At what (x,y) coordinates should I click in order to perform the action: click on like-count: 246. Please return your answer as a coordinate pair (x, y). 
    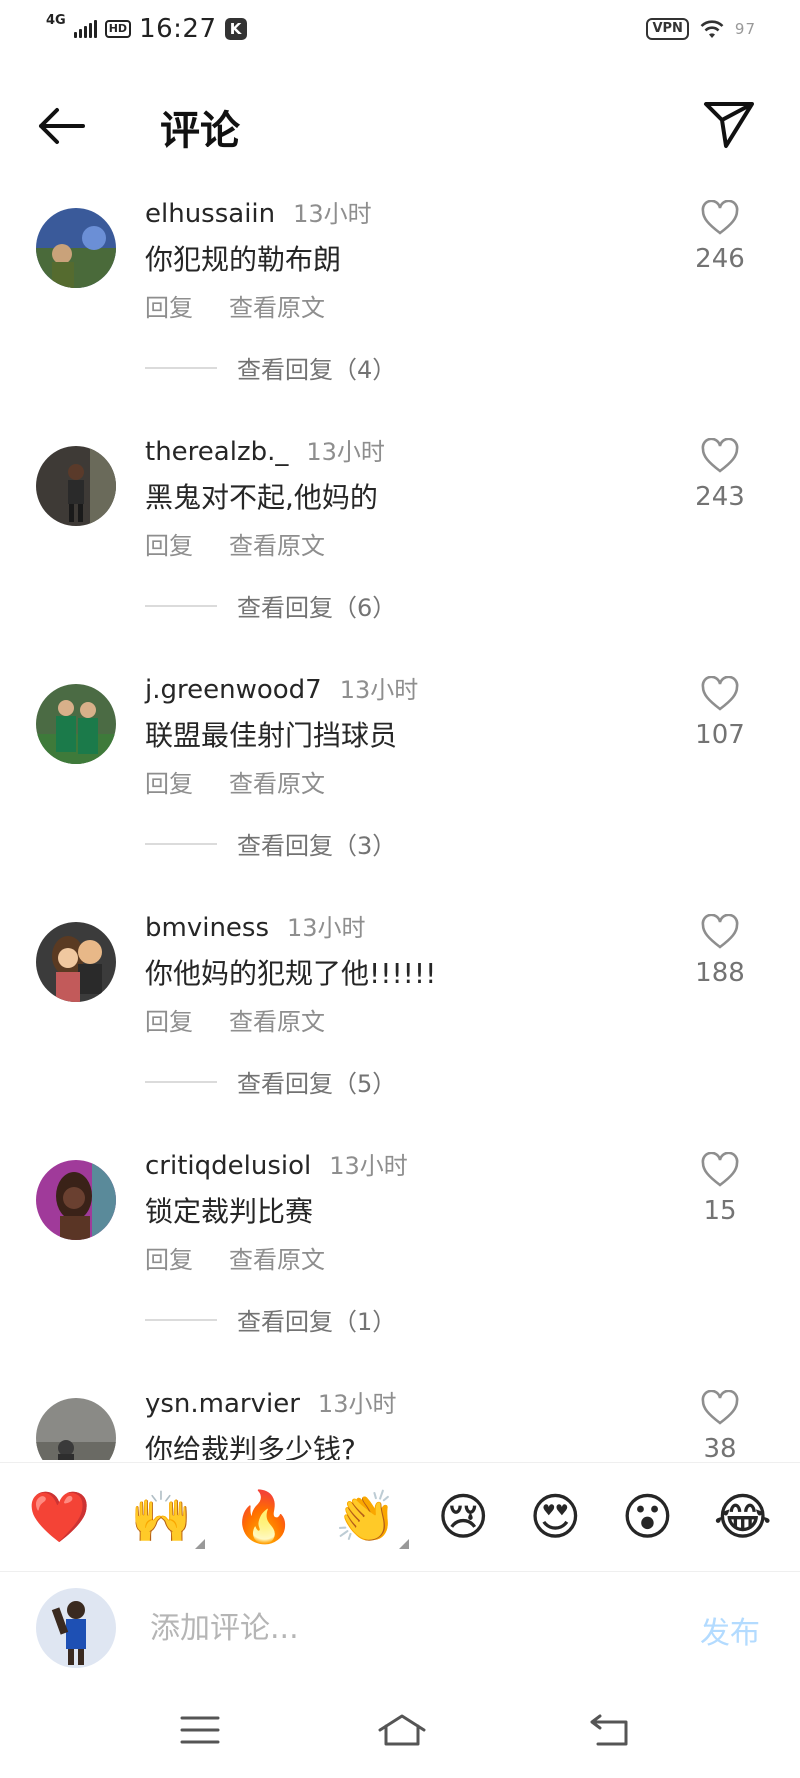
    Looking at the image, I should click on (720, 259).